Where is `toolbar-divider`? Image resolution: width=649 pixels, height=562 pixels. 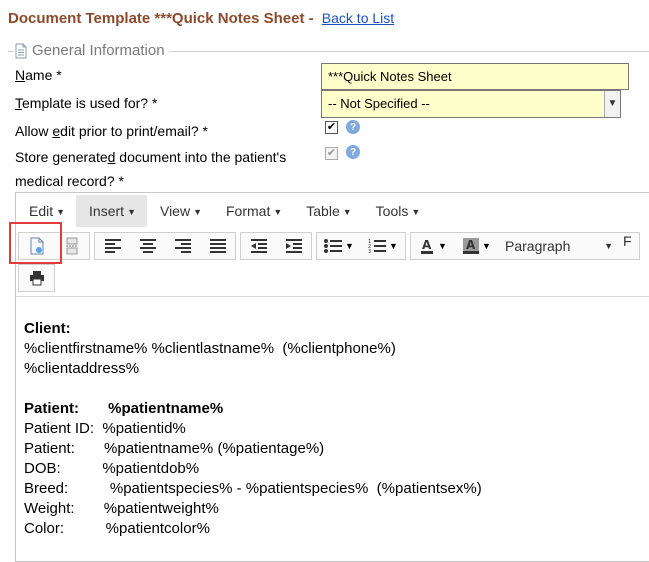
toolbar-divider is located at coordinates (332, 296).